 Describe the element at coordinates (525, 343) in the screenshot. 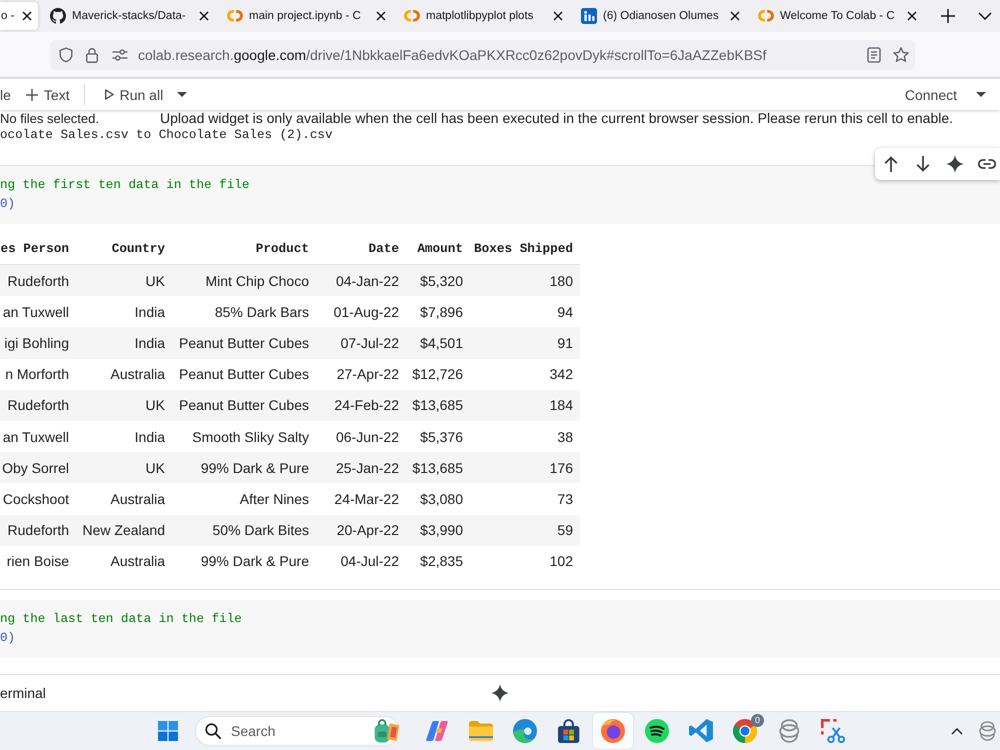

I see `table-cell: 91` at that location.